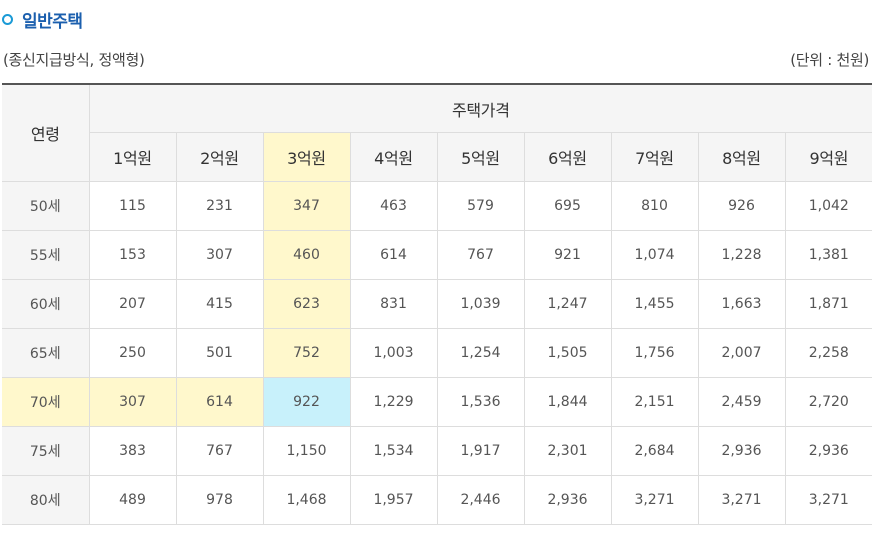 Image resolution: width=873 pixels, height=533 pixels. I want to click on table-row: 55세 153 307 460 614 767 921 1,074 1,228 1,381, so click(437, 255).